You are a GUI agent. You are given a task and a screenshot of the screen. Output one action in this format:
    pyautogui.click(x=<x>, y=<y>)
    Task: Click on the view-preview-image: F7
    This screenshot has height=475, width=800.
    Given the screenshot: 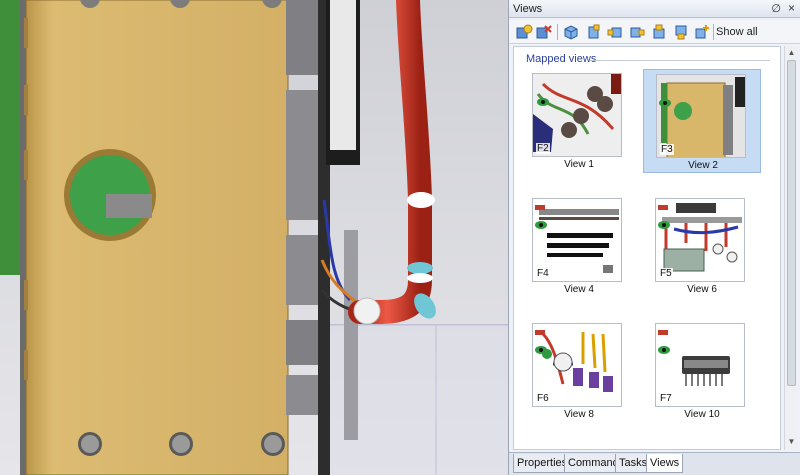 What is the action you would take?
    pyautogui.click(x=700, y=365)
    